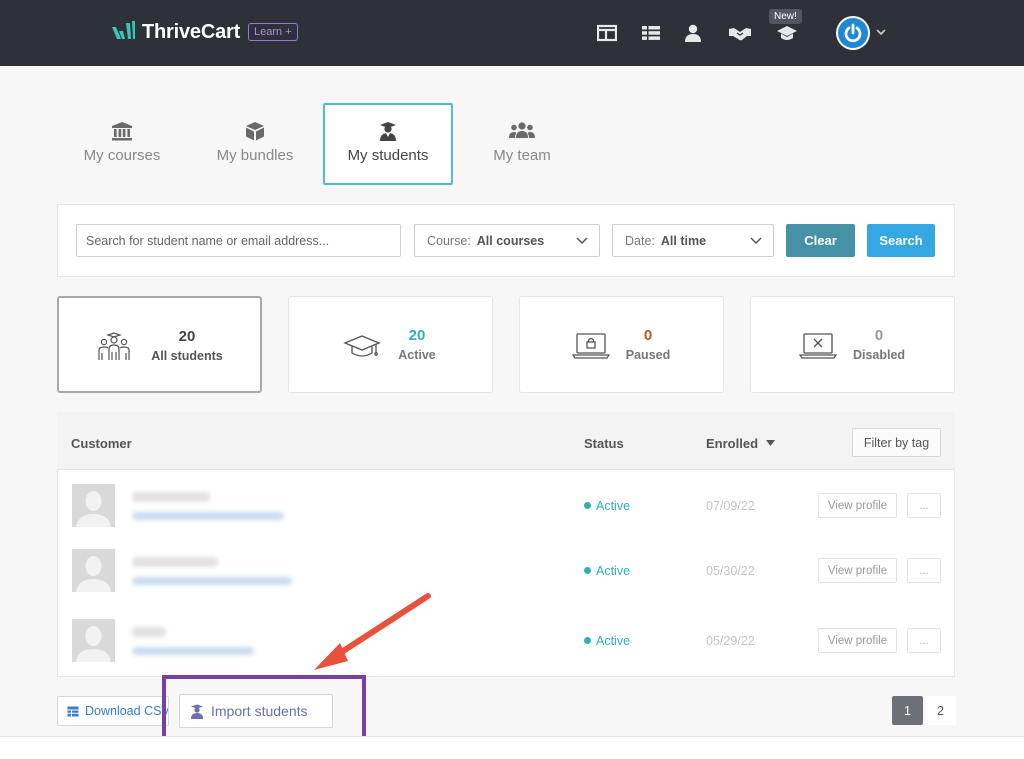 Image resolution: width=1024 pixels, height=759 pixels. Describe the element at coordinates (191, 31) in the screenshot. I see `brand-name: ThriveCart` at that location.